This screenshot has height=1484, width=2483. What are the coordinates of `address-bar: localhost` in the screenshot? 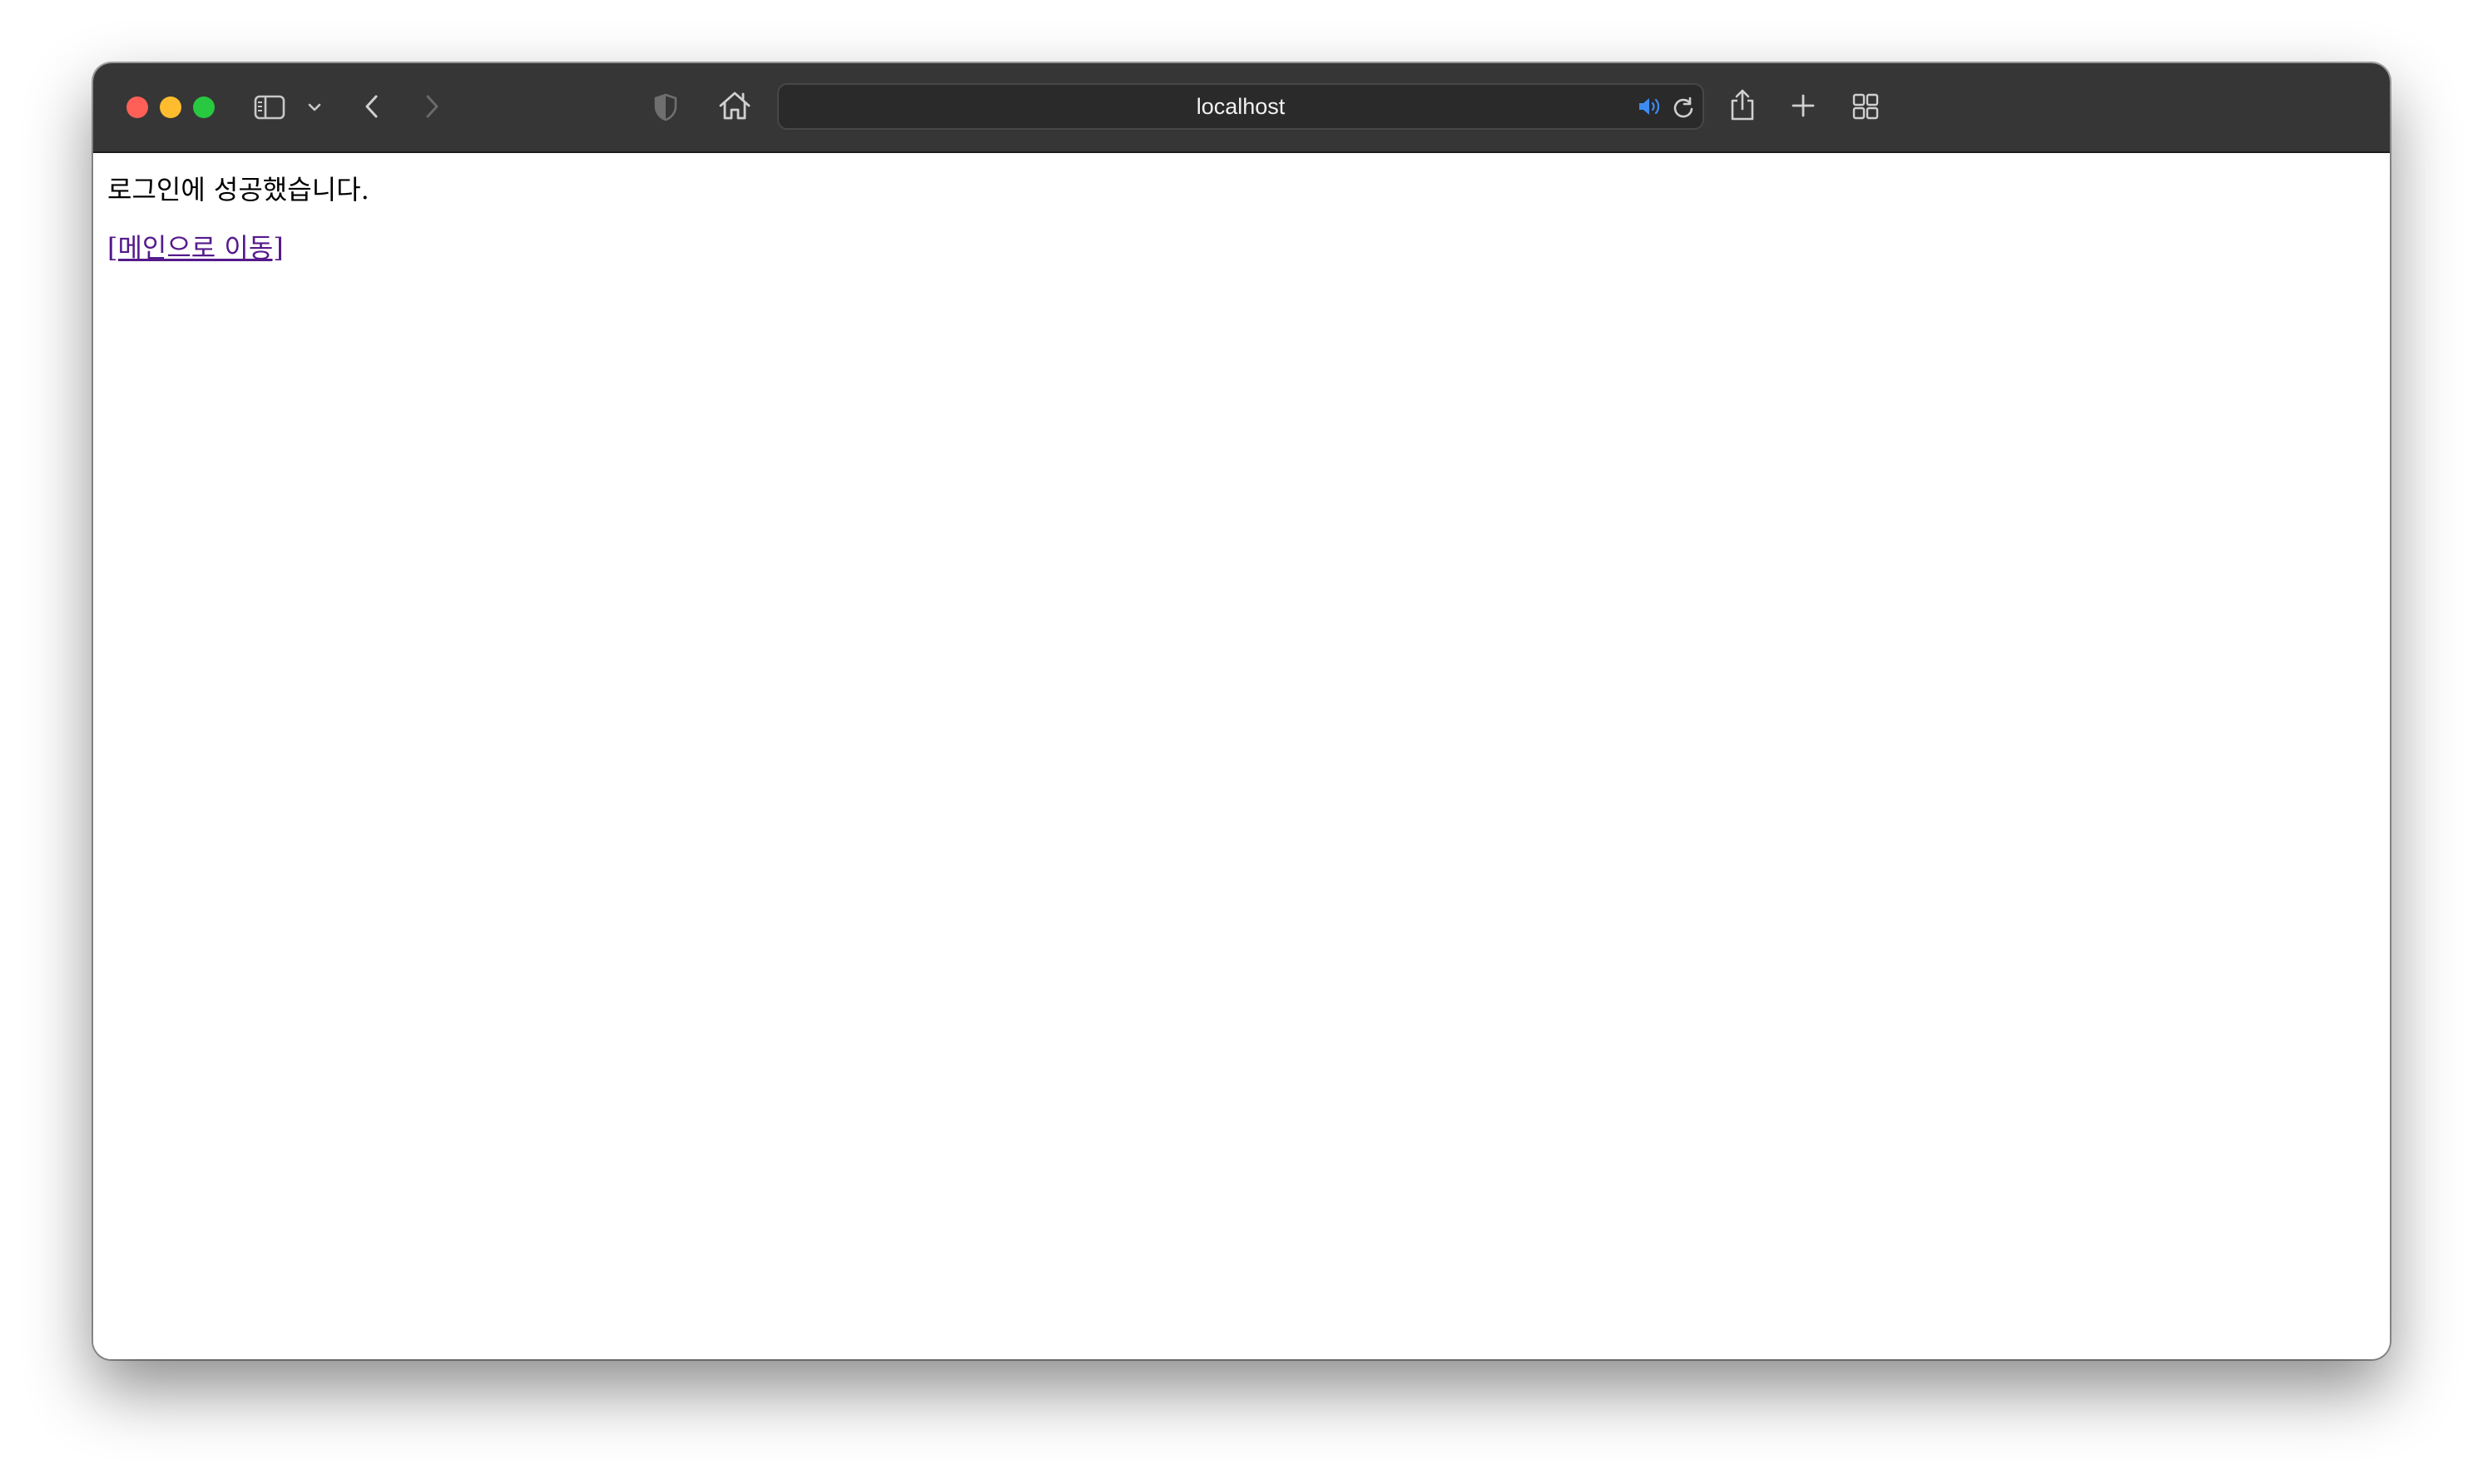 It's located at (1240, 106).